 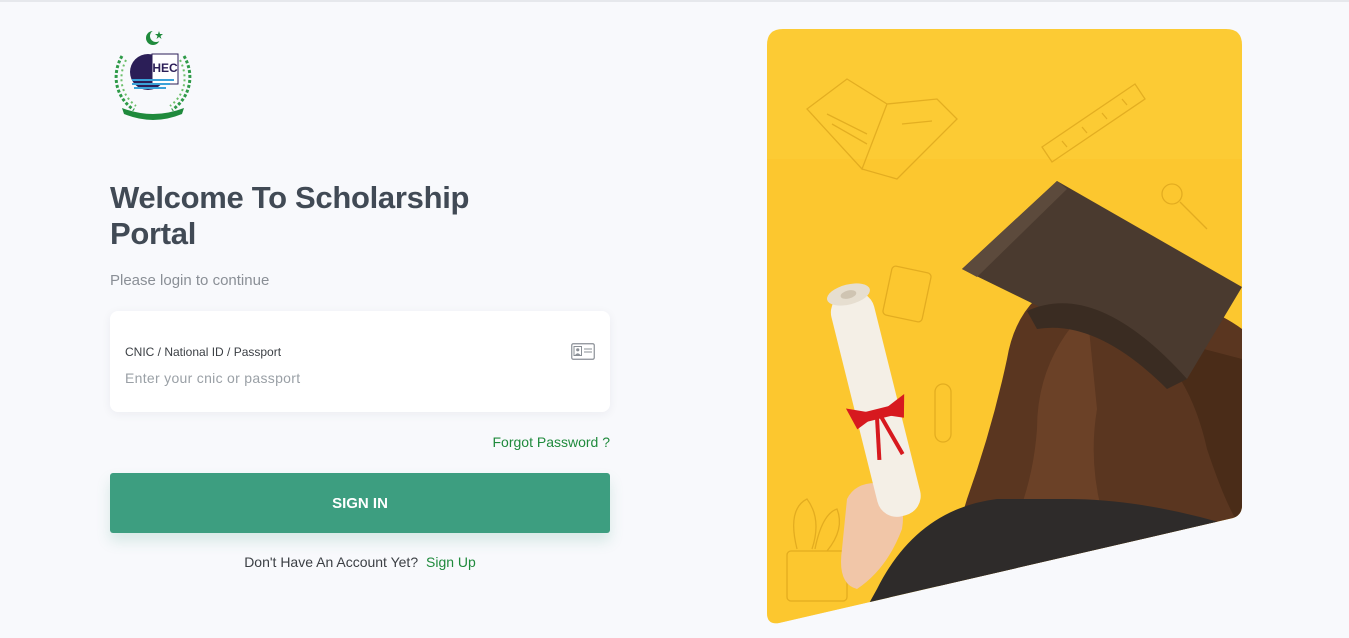 What do you see at coordinates (190, 280) in the screenshot?
I see `page-subtitle: Please login to continue` at bounding box center [190, 280].